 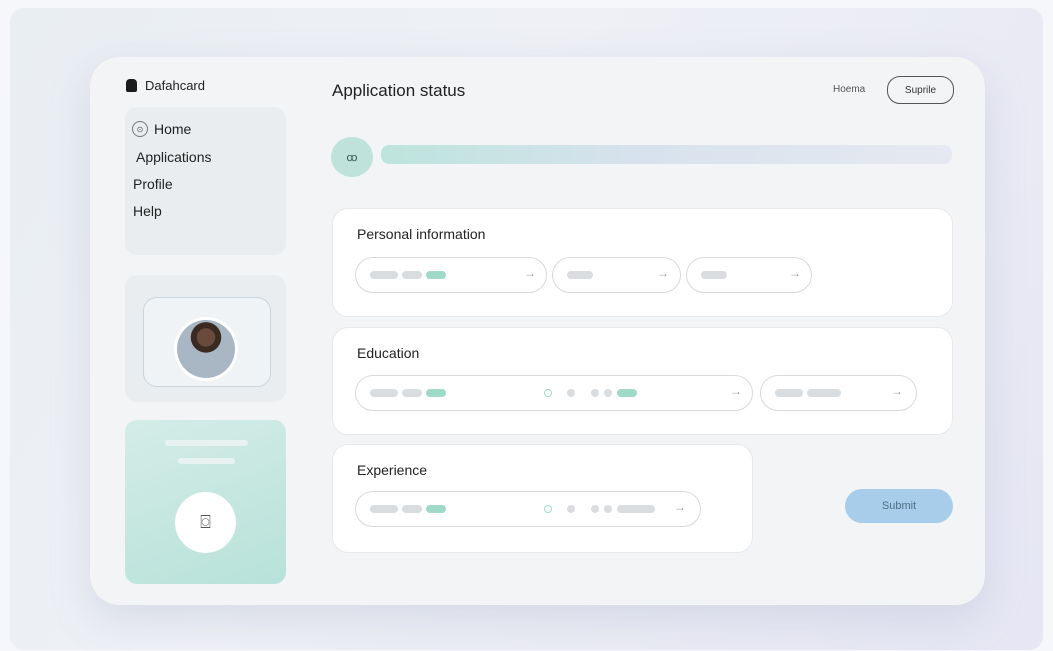 I want to click on upload-icon: ⌼, so click(x=205, y=522).